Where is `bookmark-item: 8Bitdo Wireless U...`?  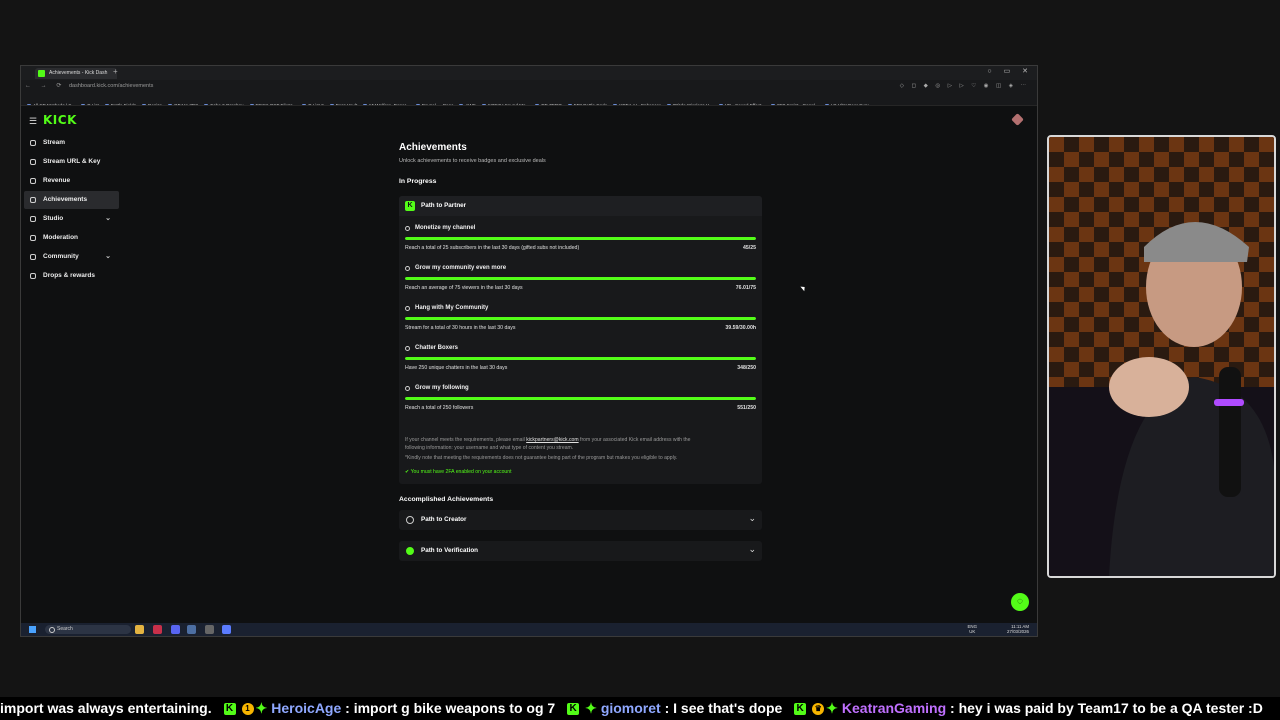
bookmark-item: 8Bitdo Wireless U... is located at coordinates (690, 102).